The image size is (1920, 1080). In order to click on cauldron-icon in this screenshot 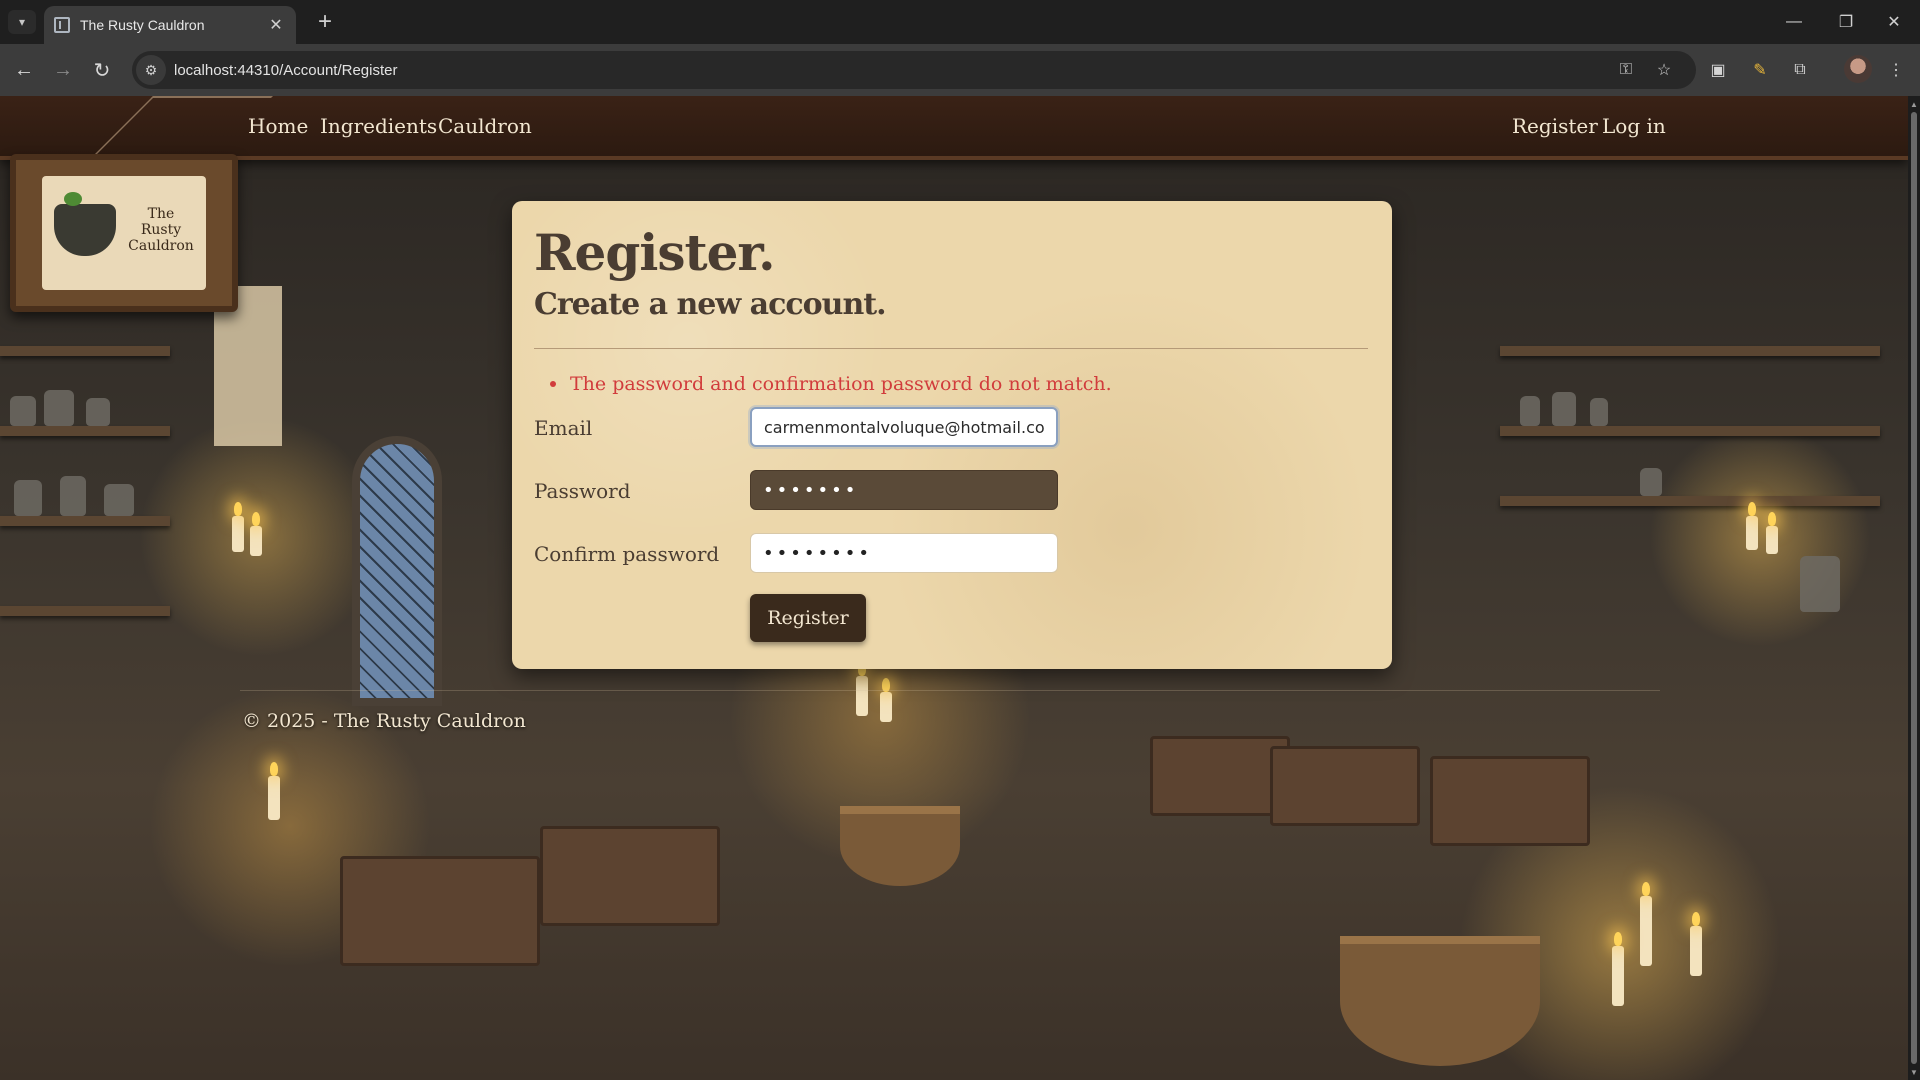, I will do `click(85, 224)`.